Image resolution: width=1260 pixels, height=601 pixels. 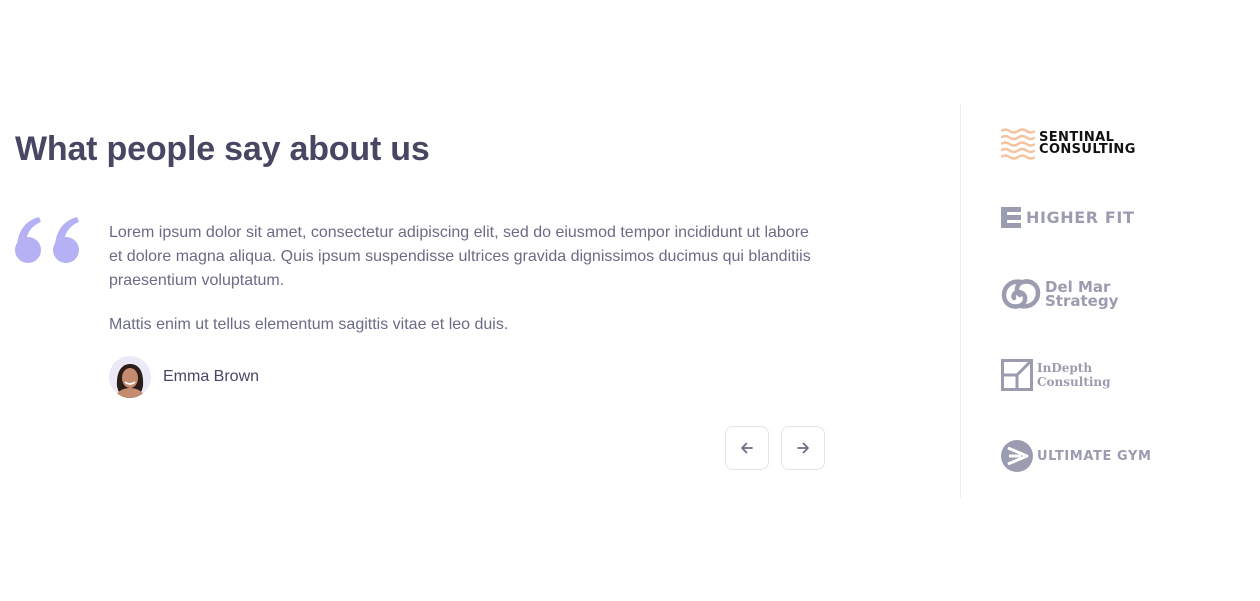 What do you see at coordinates (1021, 294) in the screenshot?
I see `swirl-icon` at bounding box center [1021, 294].